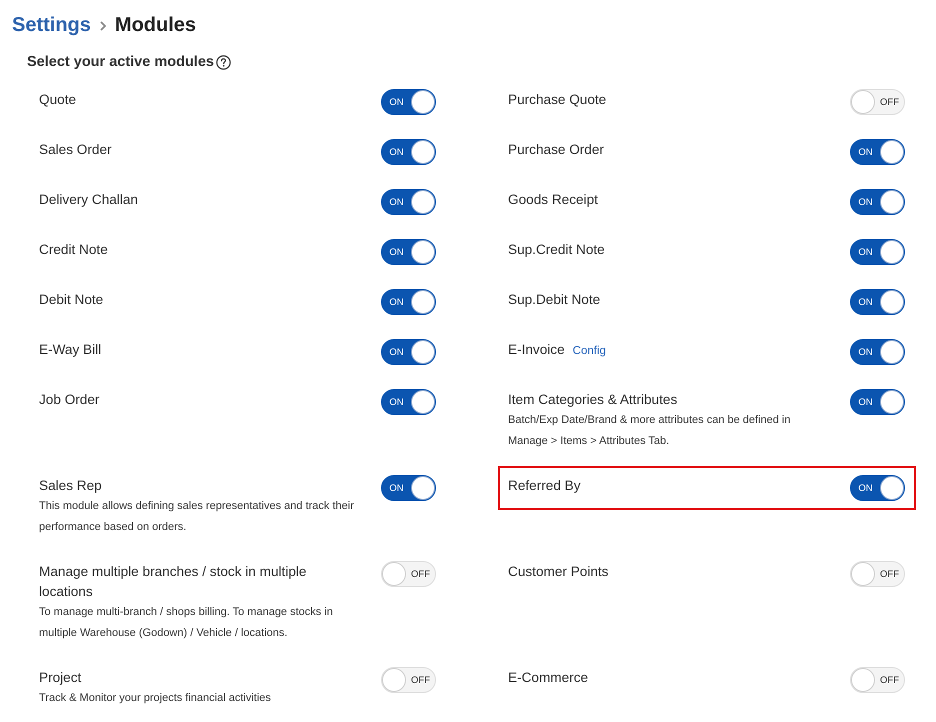 The image size is (936, 722). Describe the element at coordinates (556, 250) in the screenshot. I see `module-name: Sup.Credit Note` at that location.